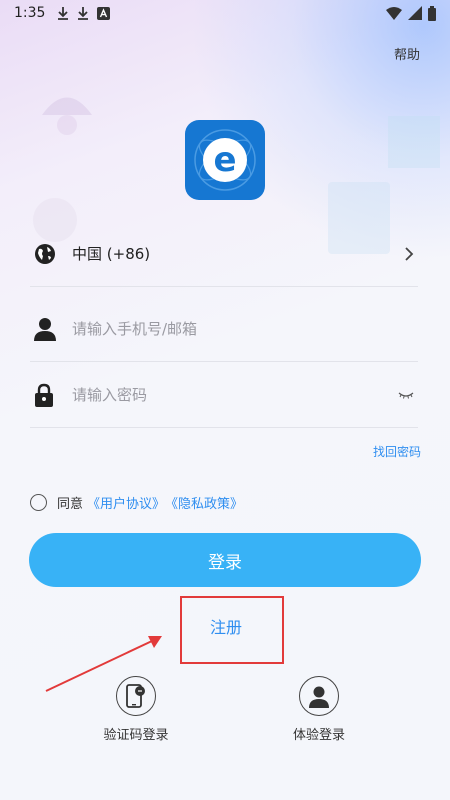 The height and width of the screenshot is (800, 450). Describe the element at coordinates (394, 13) in the screenshot. I see `wifi-icon` at that location.